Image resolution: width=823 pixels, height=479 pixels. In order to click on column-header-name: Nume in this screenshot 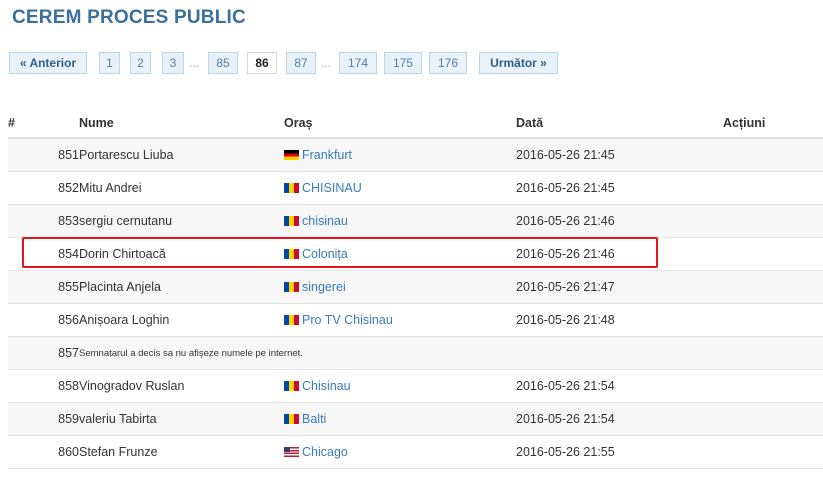, I will do `click(181, 124)`.